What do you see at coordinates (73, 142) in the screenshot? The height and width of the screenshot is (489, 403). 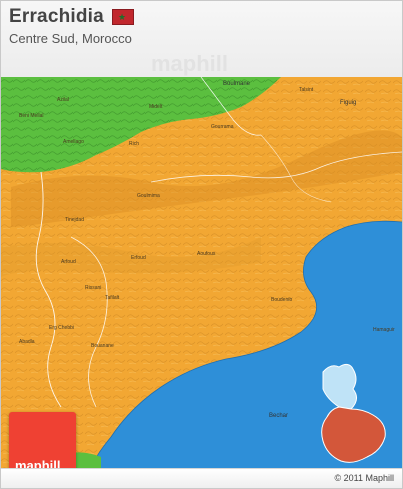 I see `label-amellago: Amellago` at bounding box center [73, 142].